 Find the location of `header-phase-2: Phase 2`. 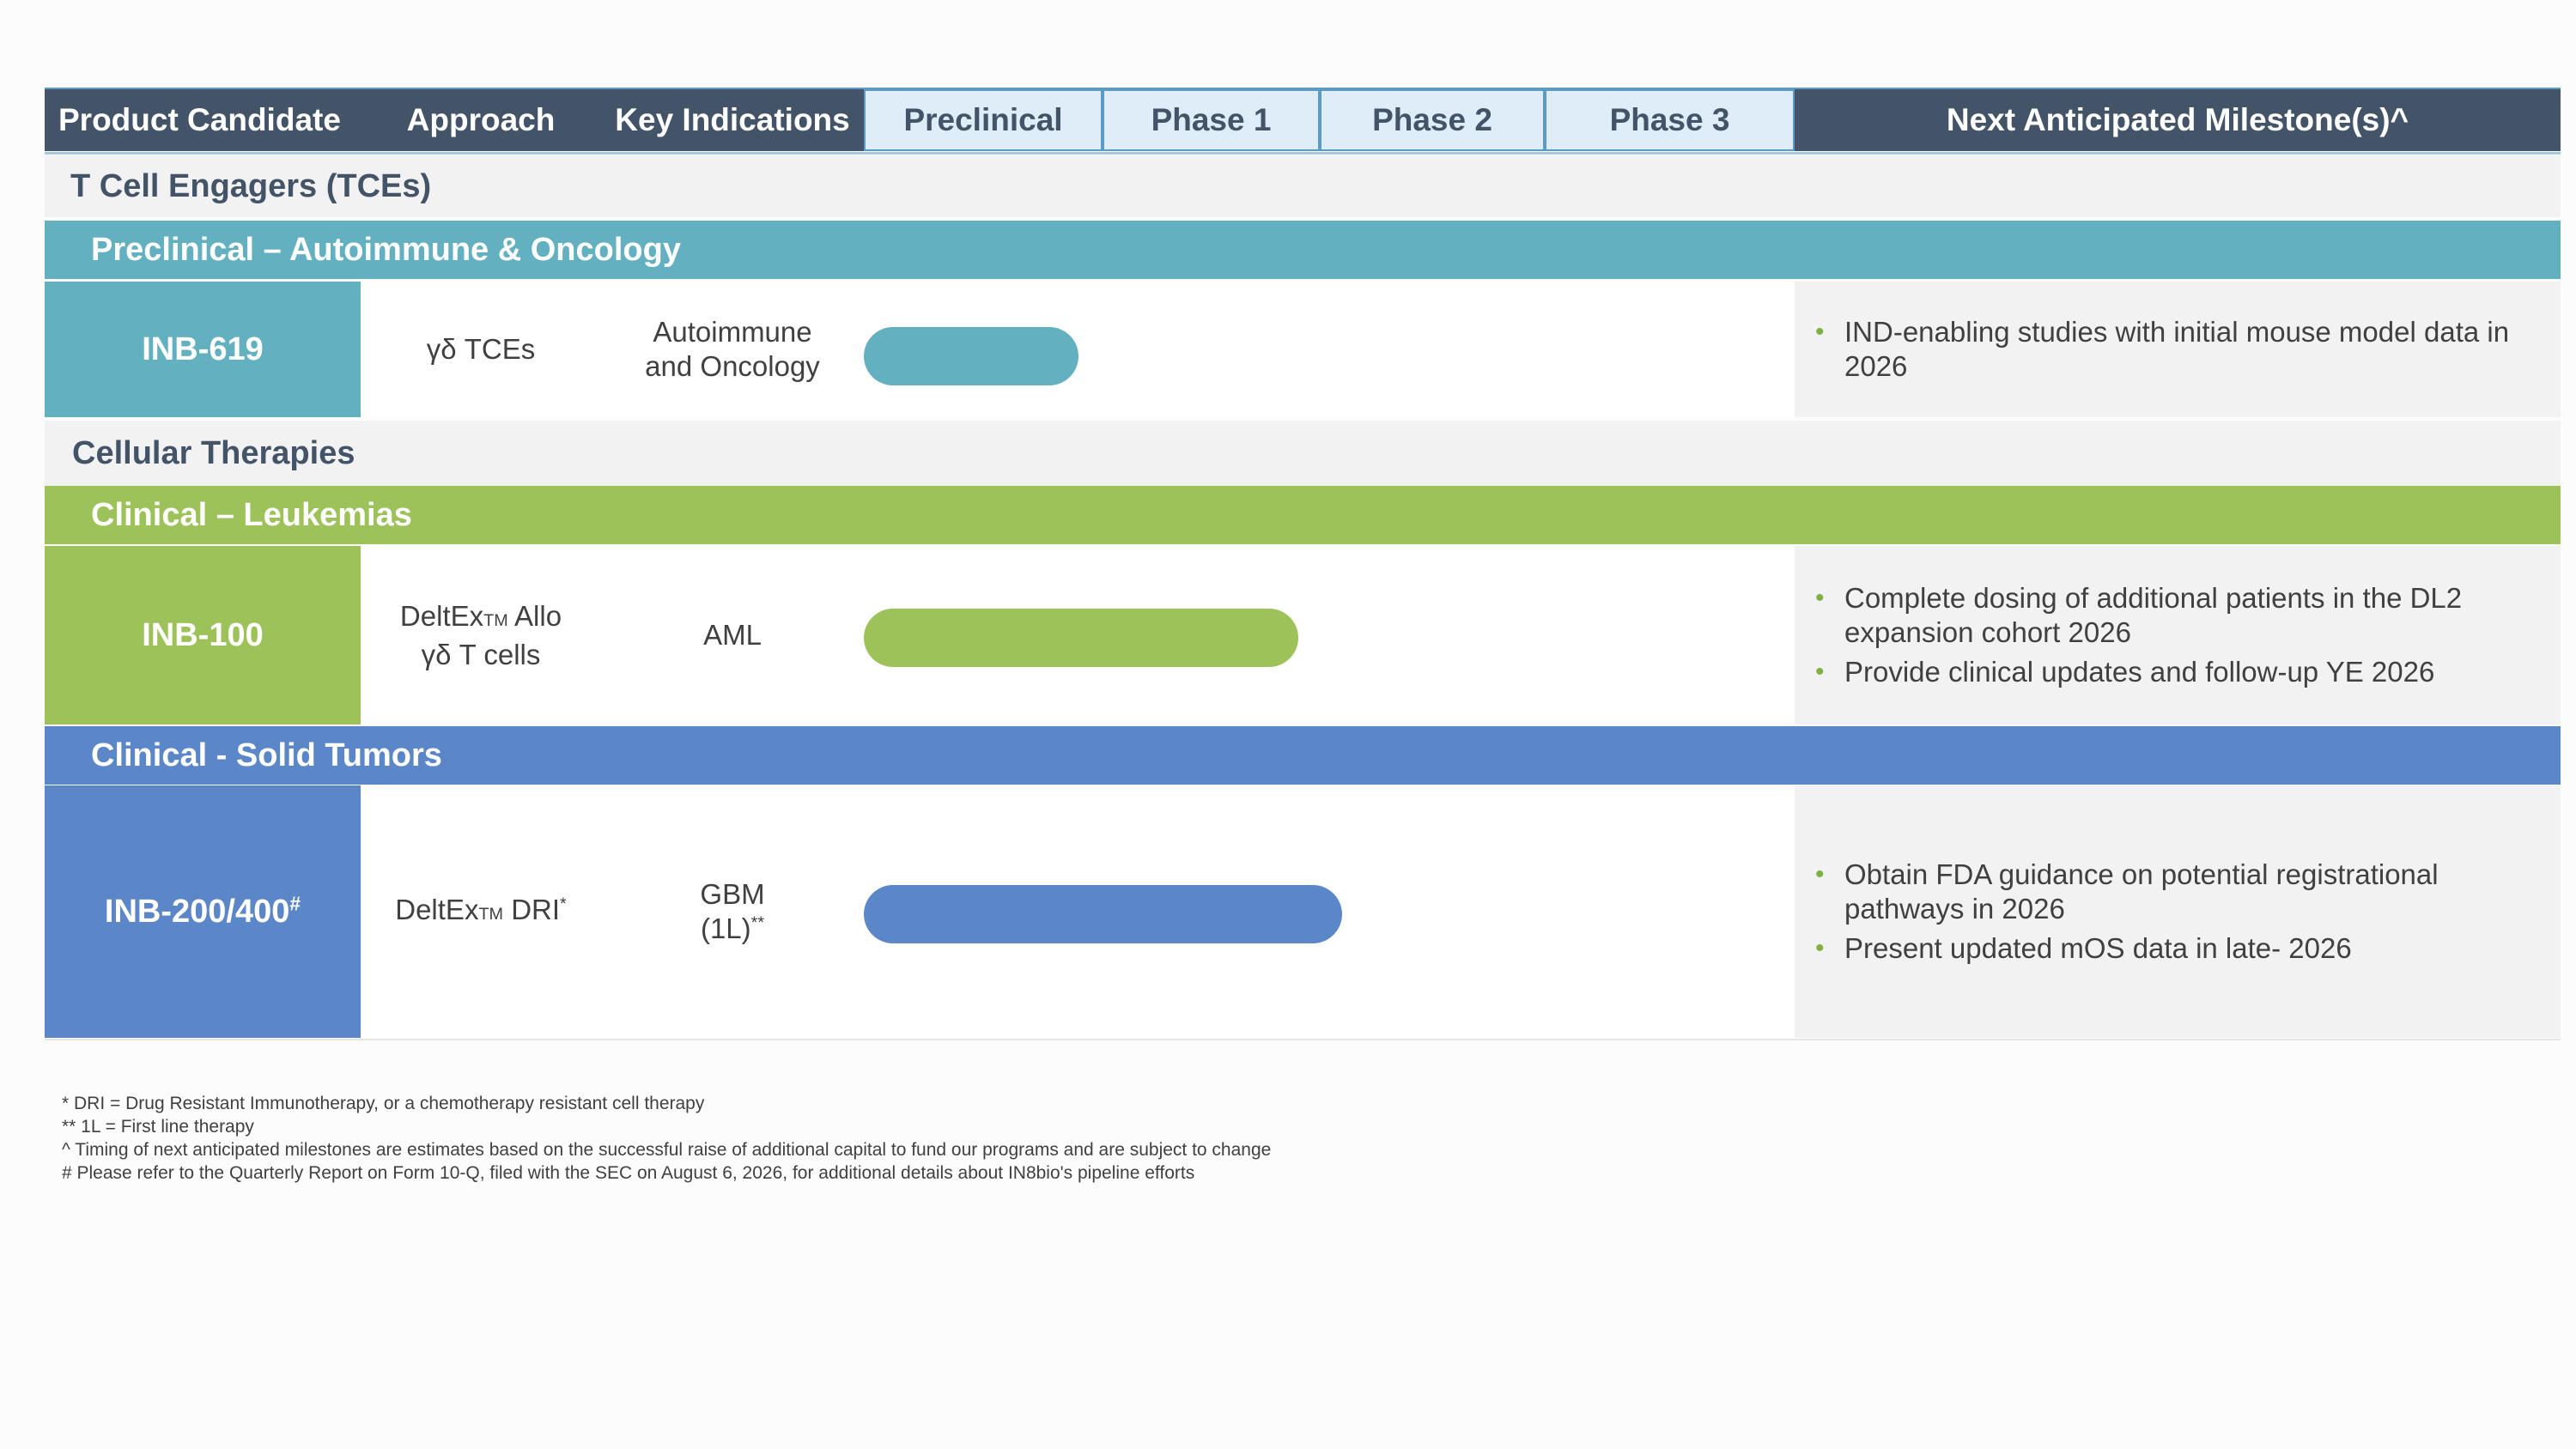

header-phase-2: Phase 2 is located at coordinates (1433, 120).